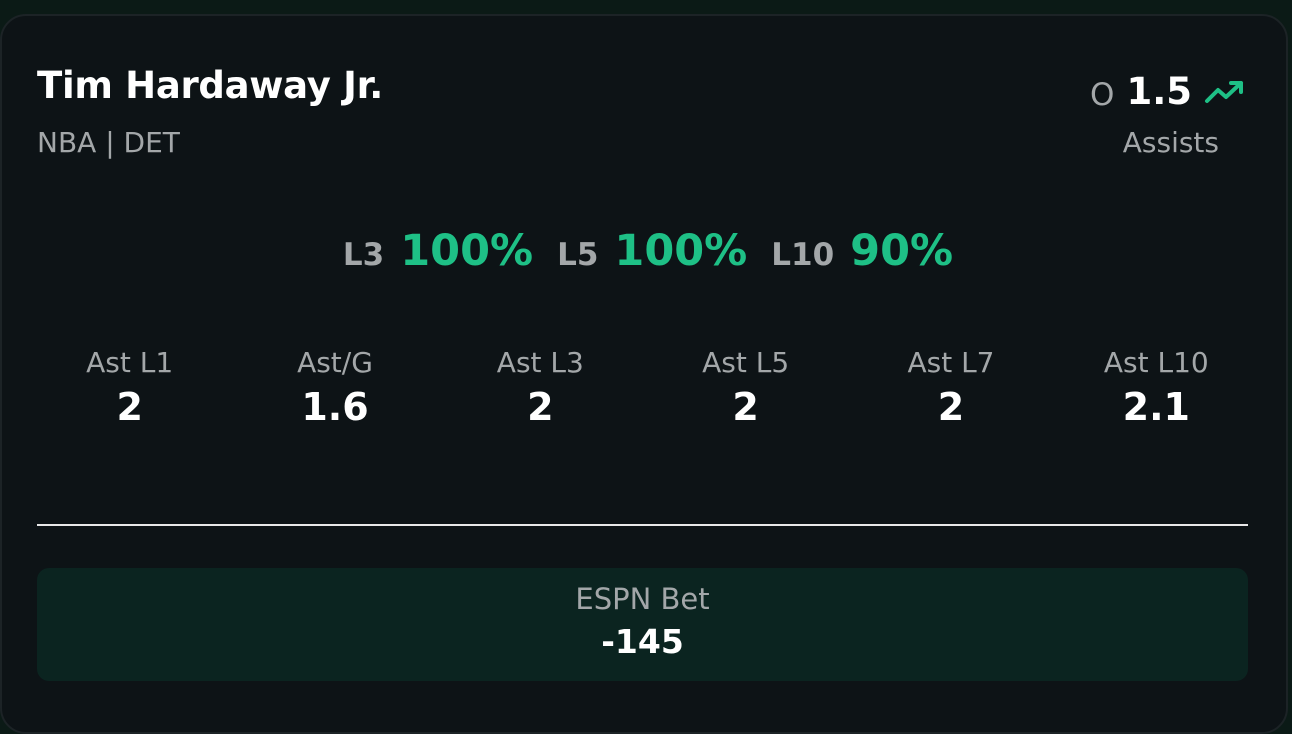 The image size is (1292, 734). What do you see at coordinates (642, 525) in the screenshot?
I see `divider` at bounding box center [642, 525].